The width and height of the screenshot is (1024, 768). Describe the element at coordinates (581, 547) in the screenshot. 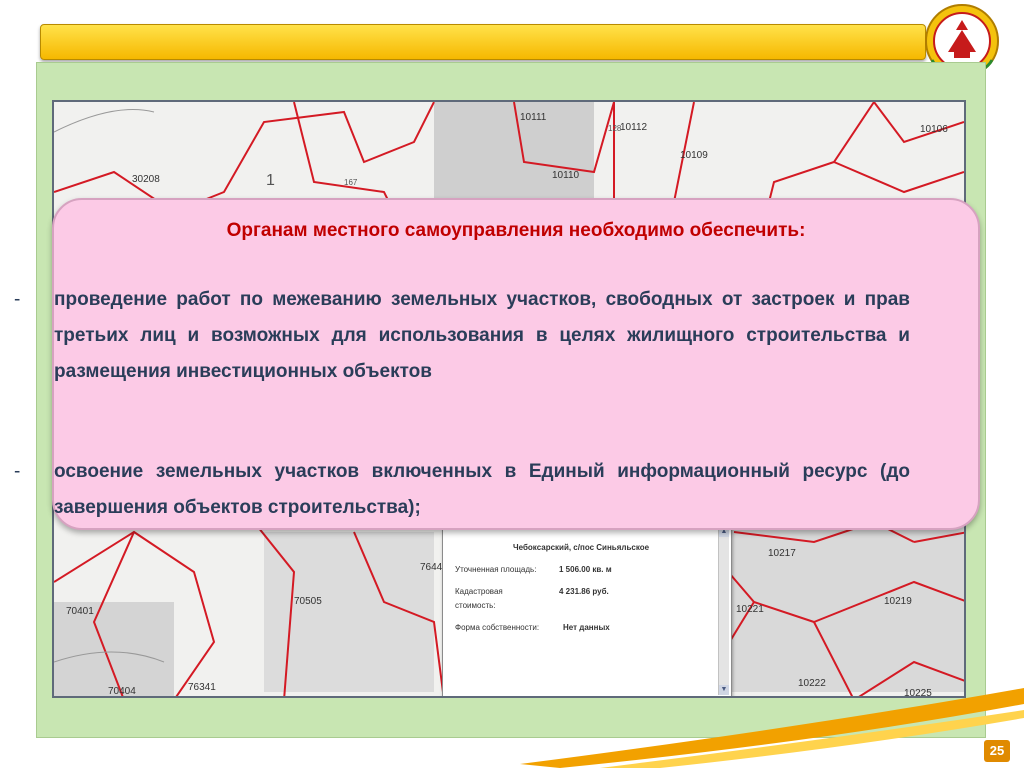

I see `parcel-address: Чебоксарский, с/пос Синьяльское` at that location.